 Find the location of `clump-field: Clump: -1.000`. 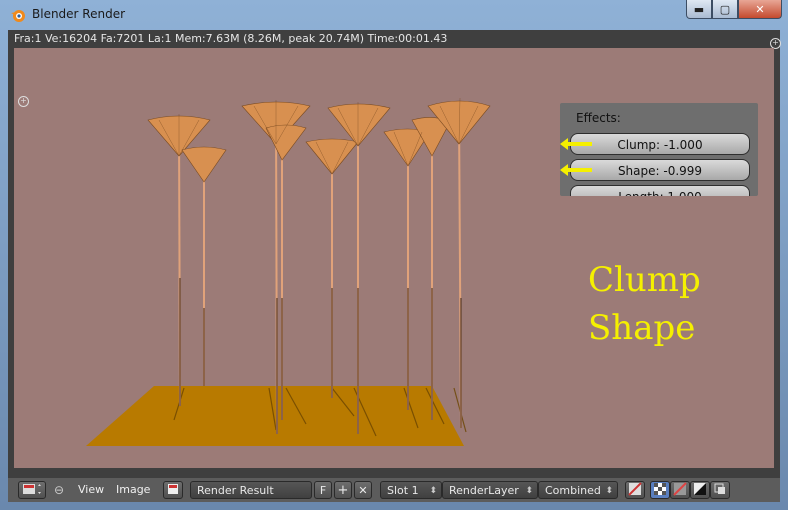

clump-field: Clump: -1.000 is located at coordinates (660, 144).